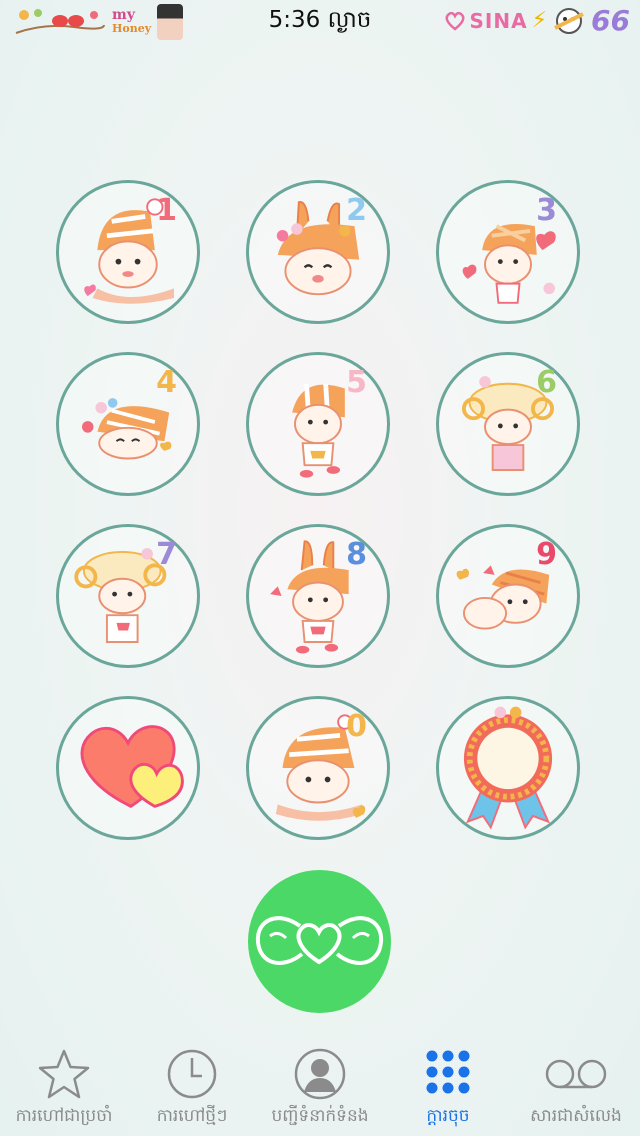 The height and width of the screenshot is (1136, 640). What do you see at coordinates (356, 726) in the screenshot?
I see `digit-label: 0` at bounding box center [356, 726].